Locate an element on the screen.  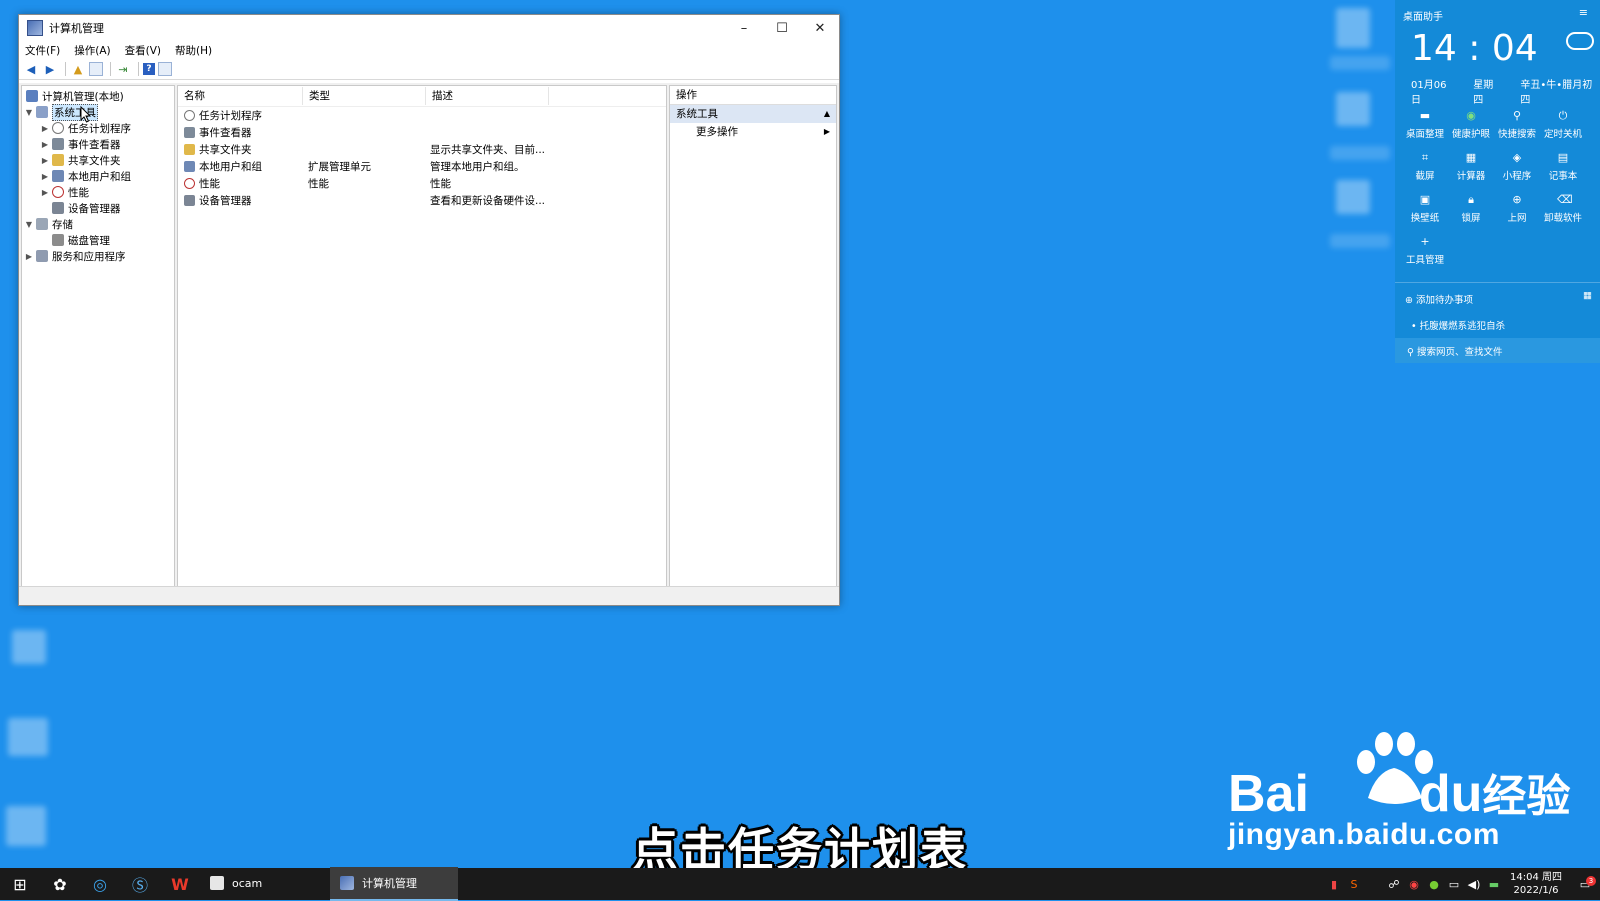
taskbar-date: 2022/1/6 is located at coordinates (1536, 890).